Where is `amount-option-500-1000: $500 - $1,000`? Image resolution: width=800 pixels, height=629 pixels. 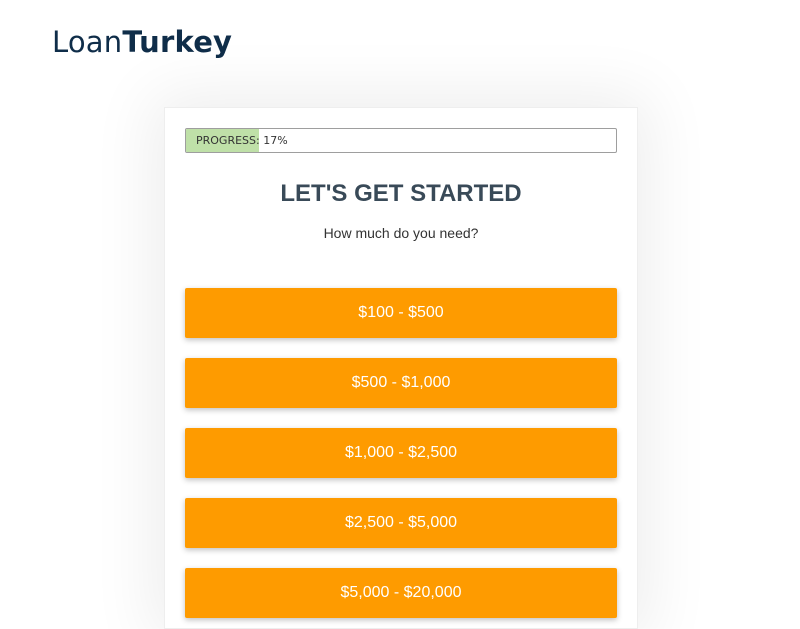
amount-option-500-1000: $500 - $1,000 is located at coordinates (401, 383).